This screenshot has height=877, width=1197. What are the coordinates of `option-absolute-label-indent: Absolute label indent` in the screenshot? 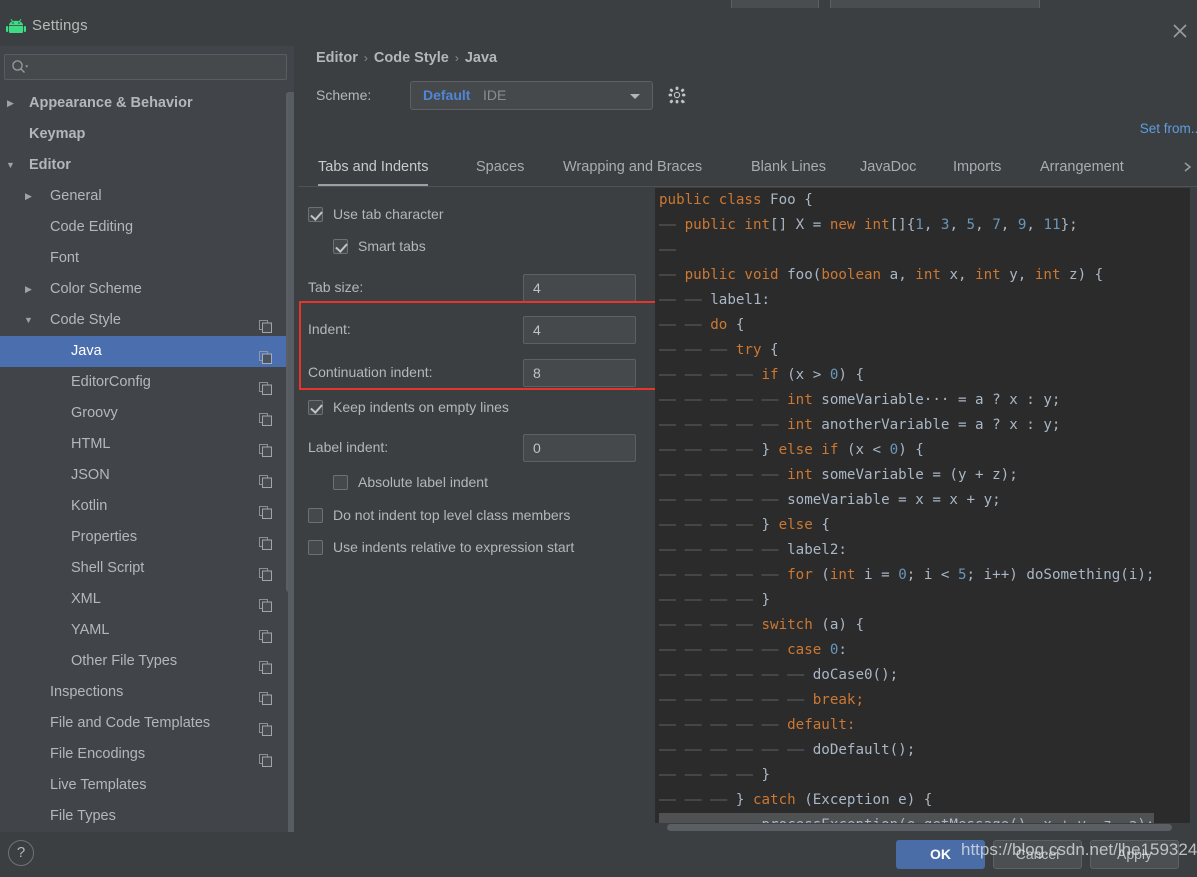 It's located at (475, 483).